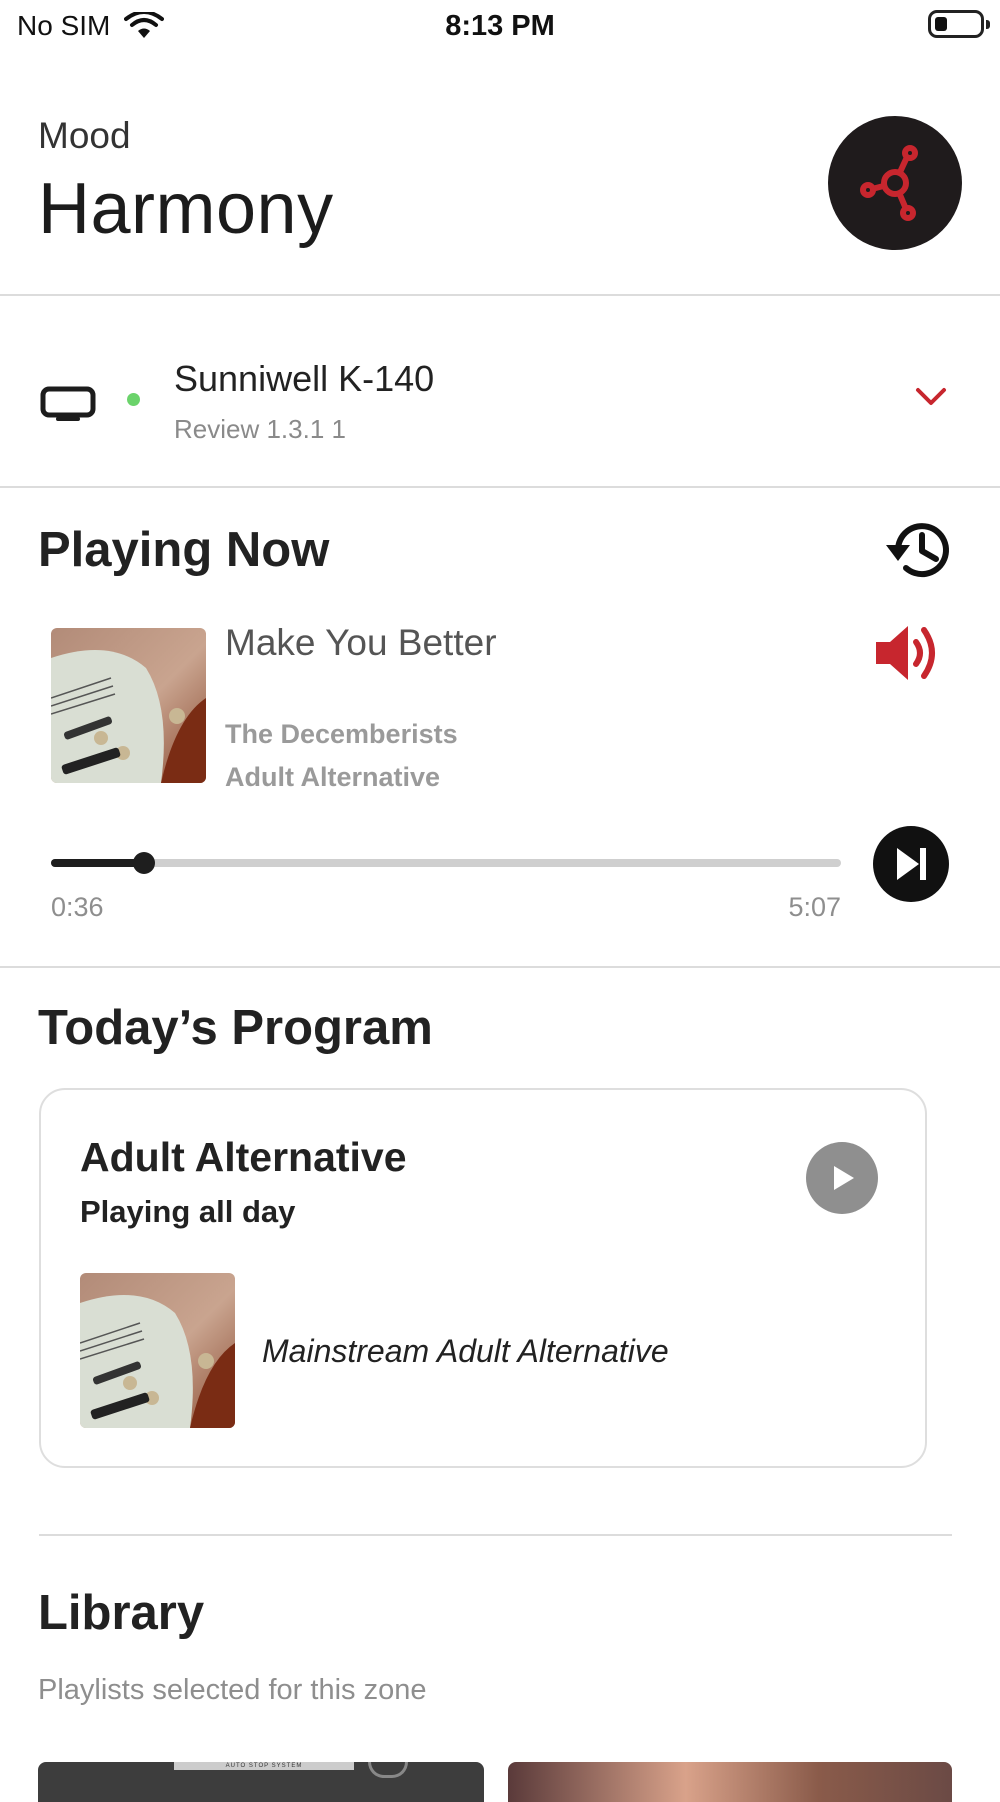  Describe the element at coordinates (889, 183) in the screenshot. I see `share-nodes-icon` at that location.